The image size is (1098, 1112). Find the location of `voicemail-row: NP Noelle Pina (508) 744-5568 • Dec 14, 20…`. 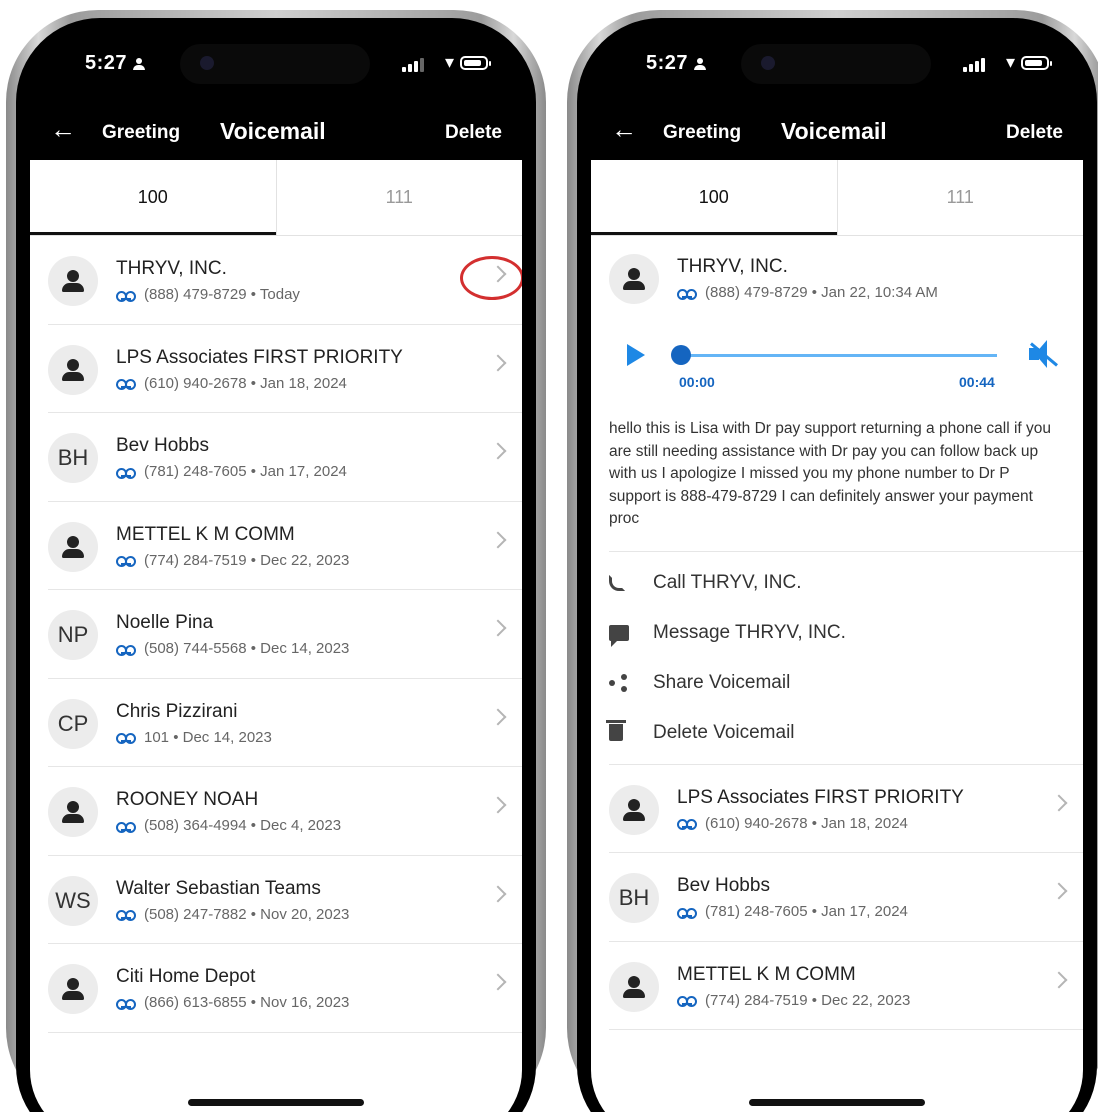

voicemail-row: NP Noelle Pina (508) 744-5568 • Dec 14, 20… is located at coordinates (285, 634).